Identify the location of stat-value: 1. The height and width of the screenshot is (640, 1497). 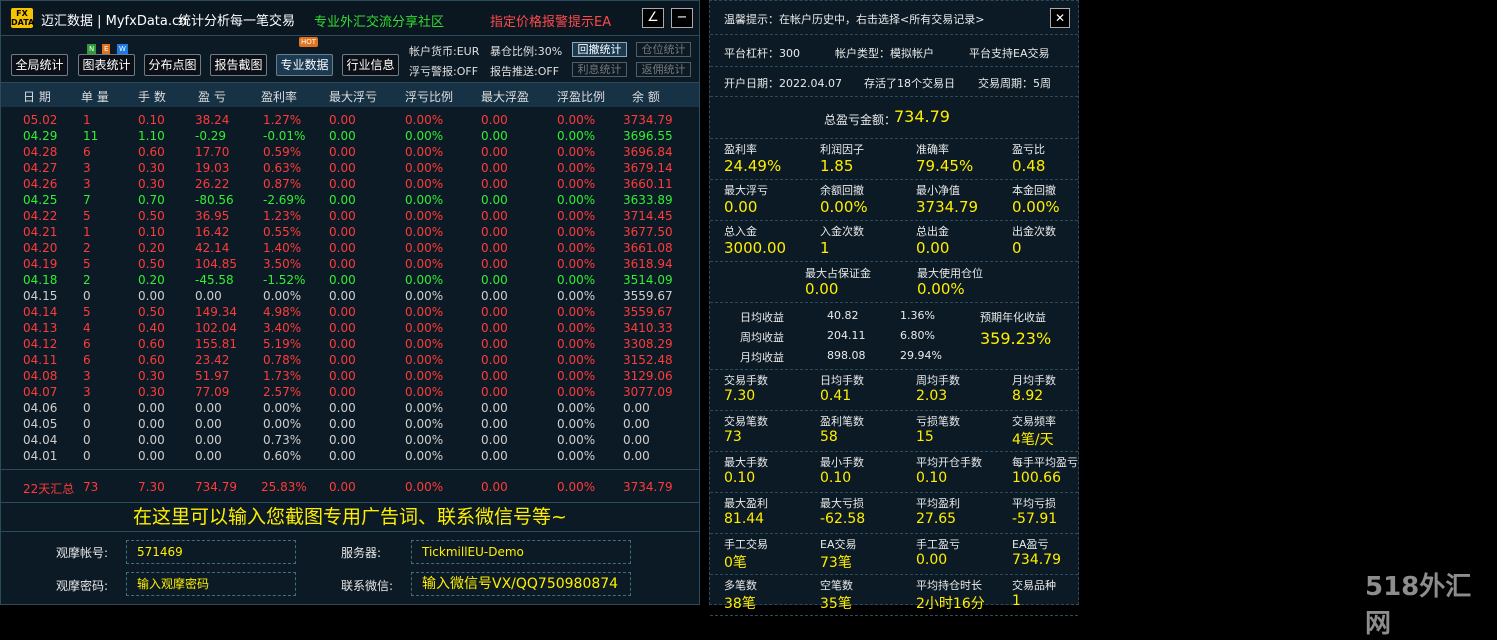
(1016, 601).